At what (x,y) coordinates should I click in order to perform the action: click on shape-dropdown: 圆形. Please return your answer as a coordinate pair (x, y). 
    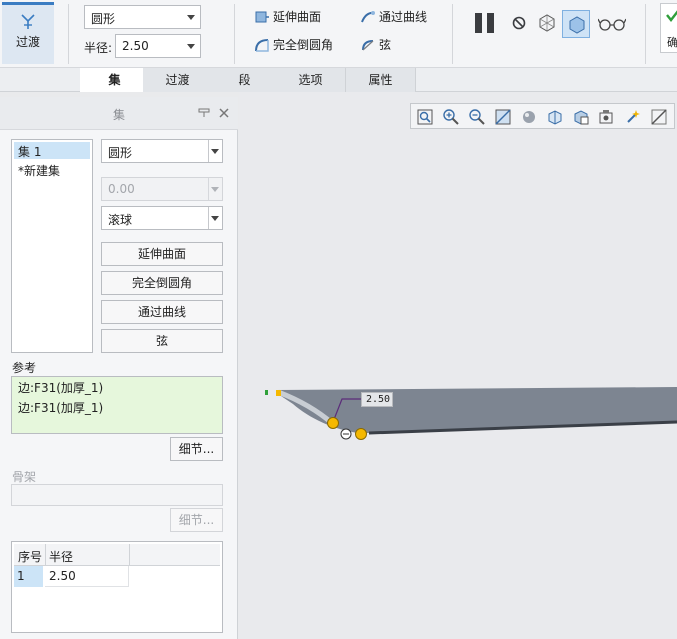
    Looking at the image, I should click on (162, 151).